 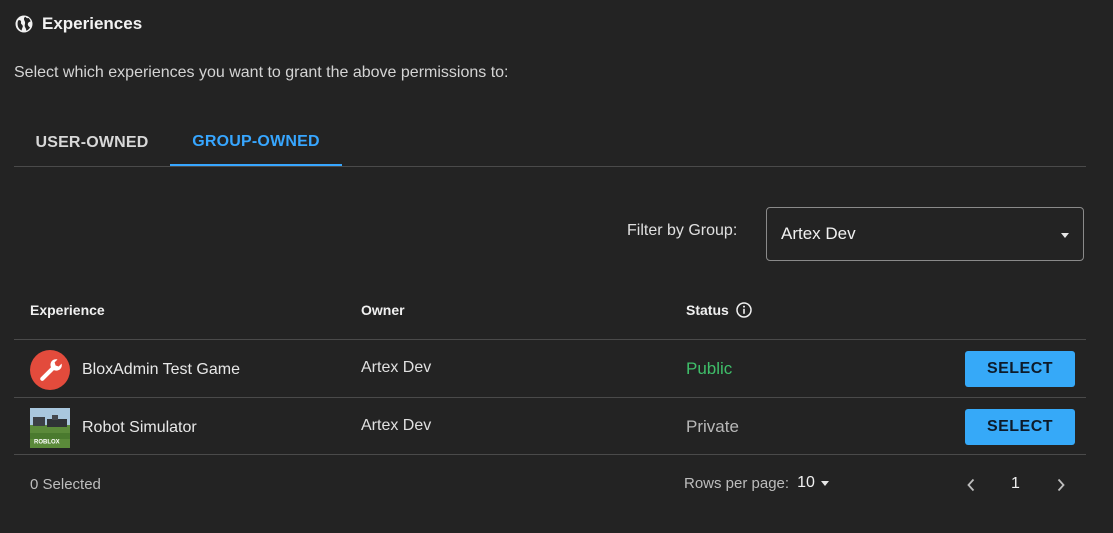 I want to click on rows-per-page: Rows per page: 10, so click(x=756, y=483).